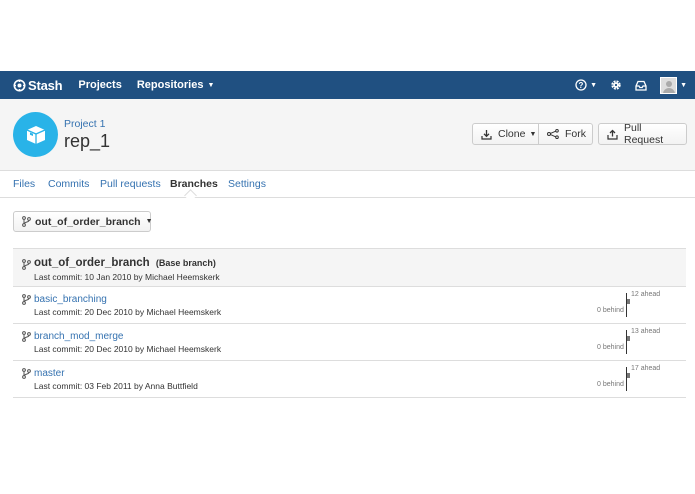 Image resolution: width=695 pixels, height=494 pixels. I want to click on branch-selector: out_of_order_branch ▼, so click(83, 221).